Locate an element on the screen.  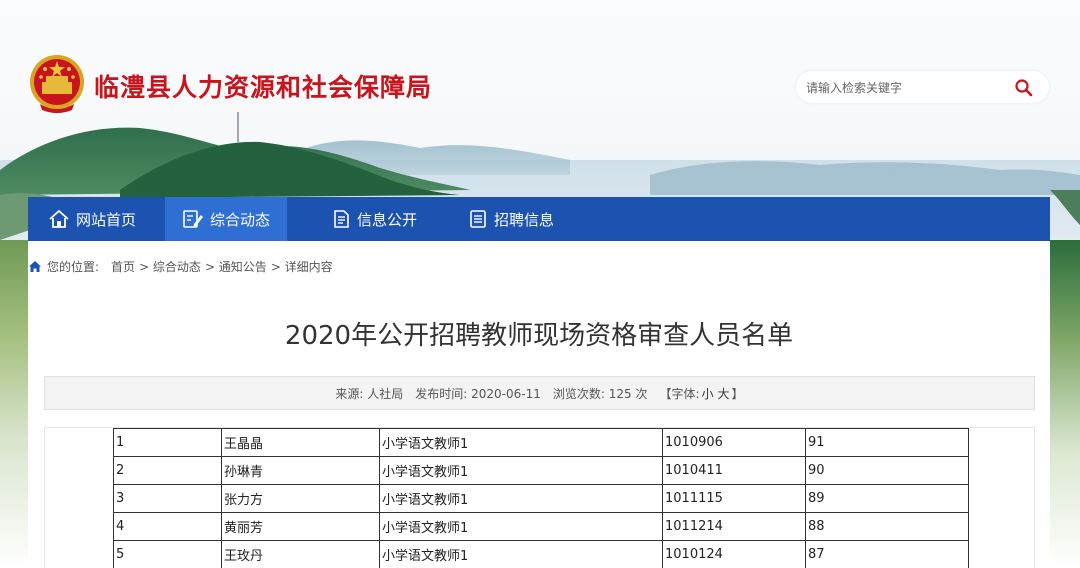
document-icon is located at coordinates (341, 219).